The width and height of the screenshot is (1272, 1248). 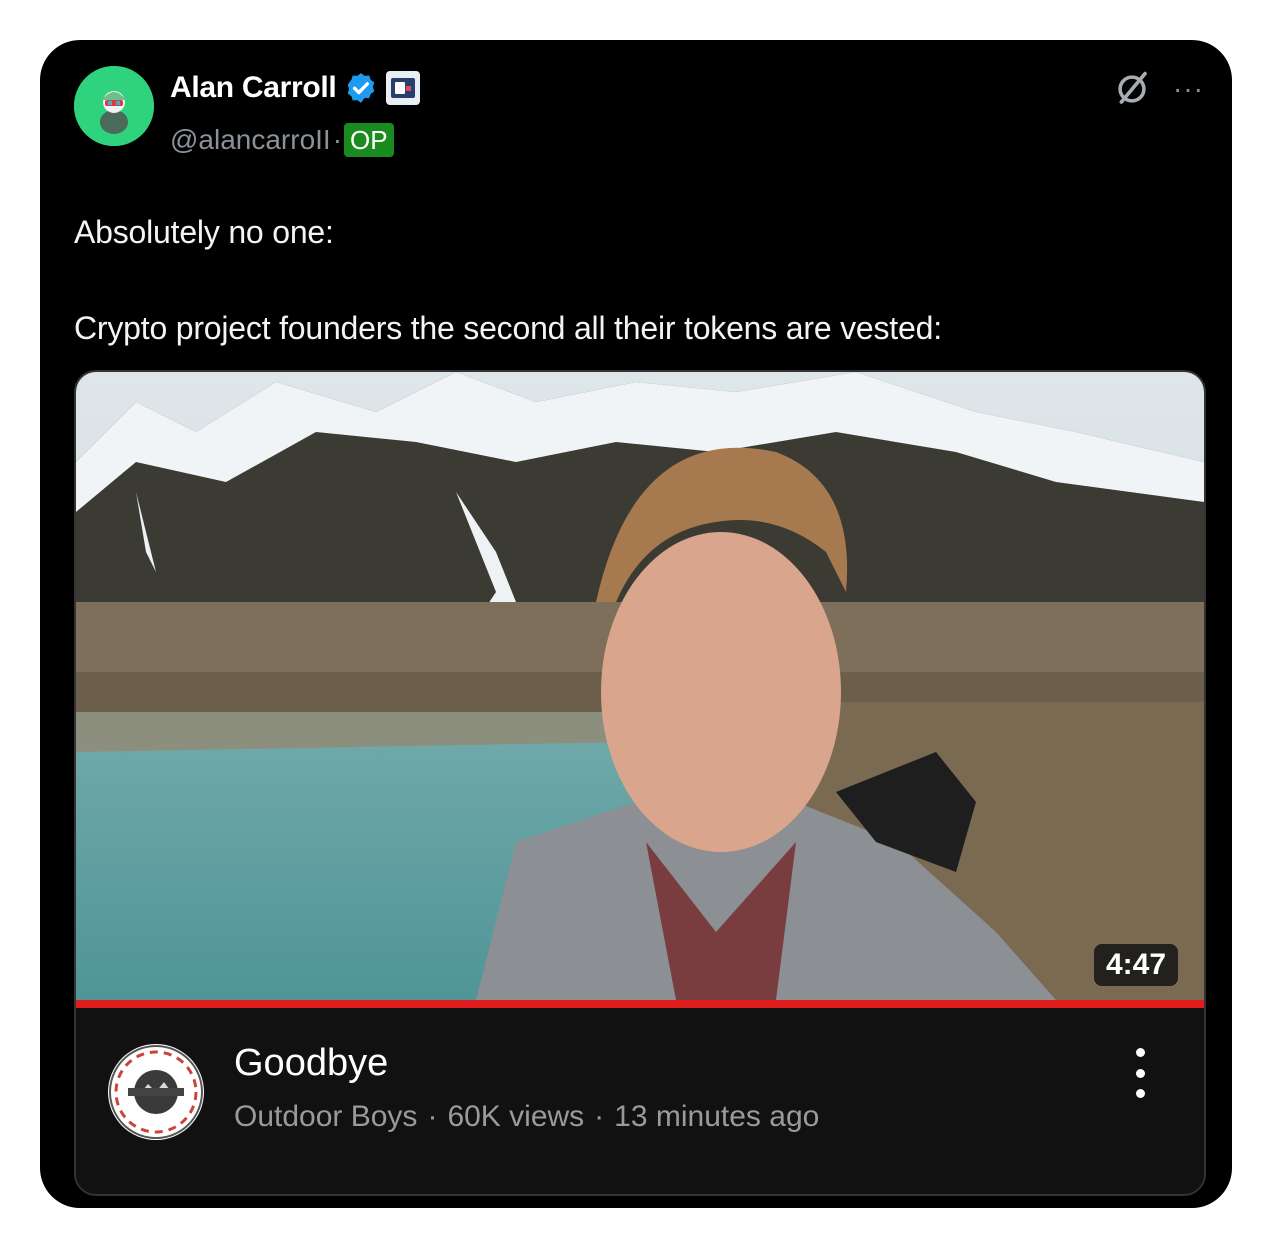 I want to click on video-menu-icon, so click(x=1140, y=1073).